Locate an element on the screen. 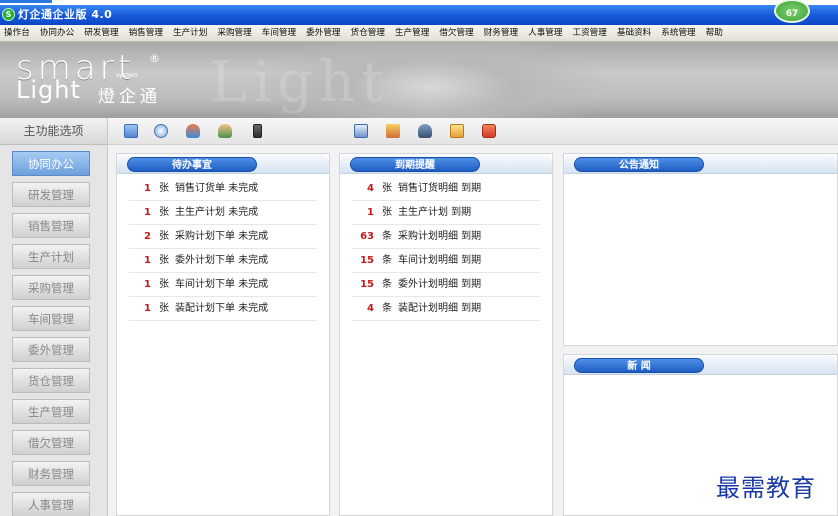  mail-icon is located at coordinates (131, 131).